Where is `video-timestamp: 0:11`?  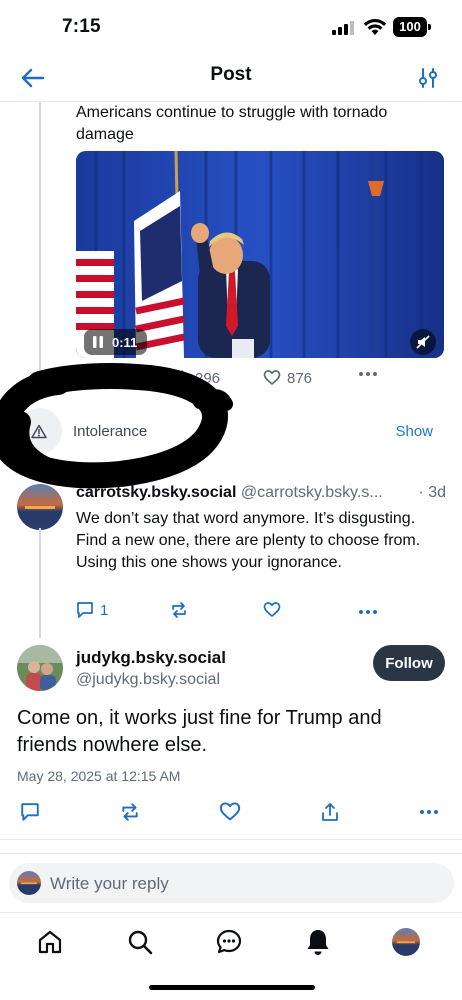 video-timestamp: 0:11 is located at coordinates (125, 342).